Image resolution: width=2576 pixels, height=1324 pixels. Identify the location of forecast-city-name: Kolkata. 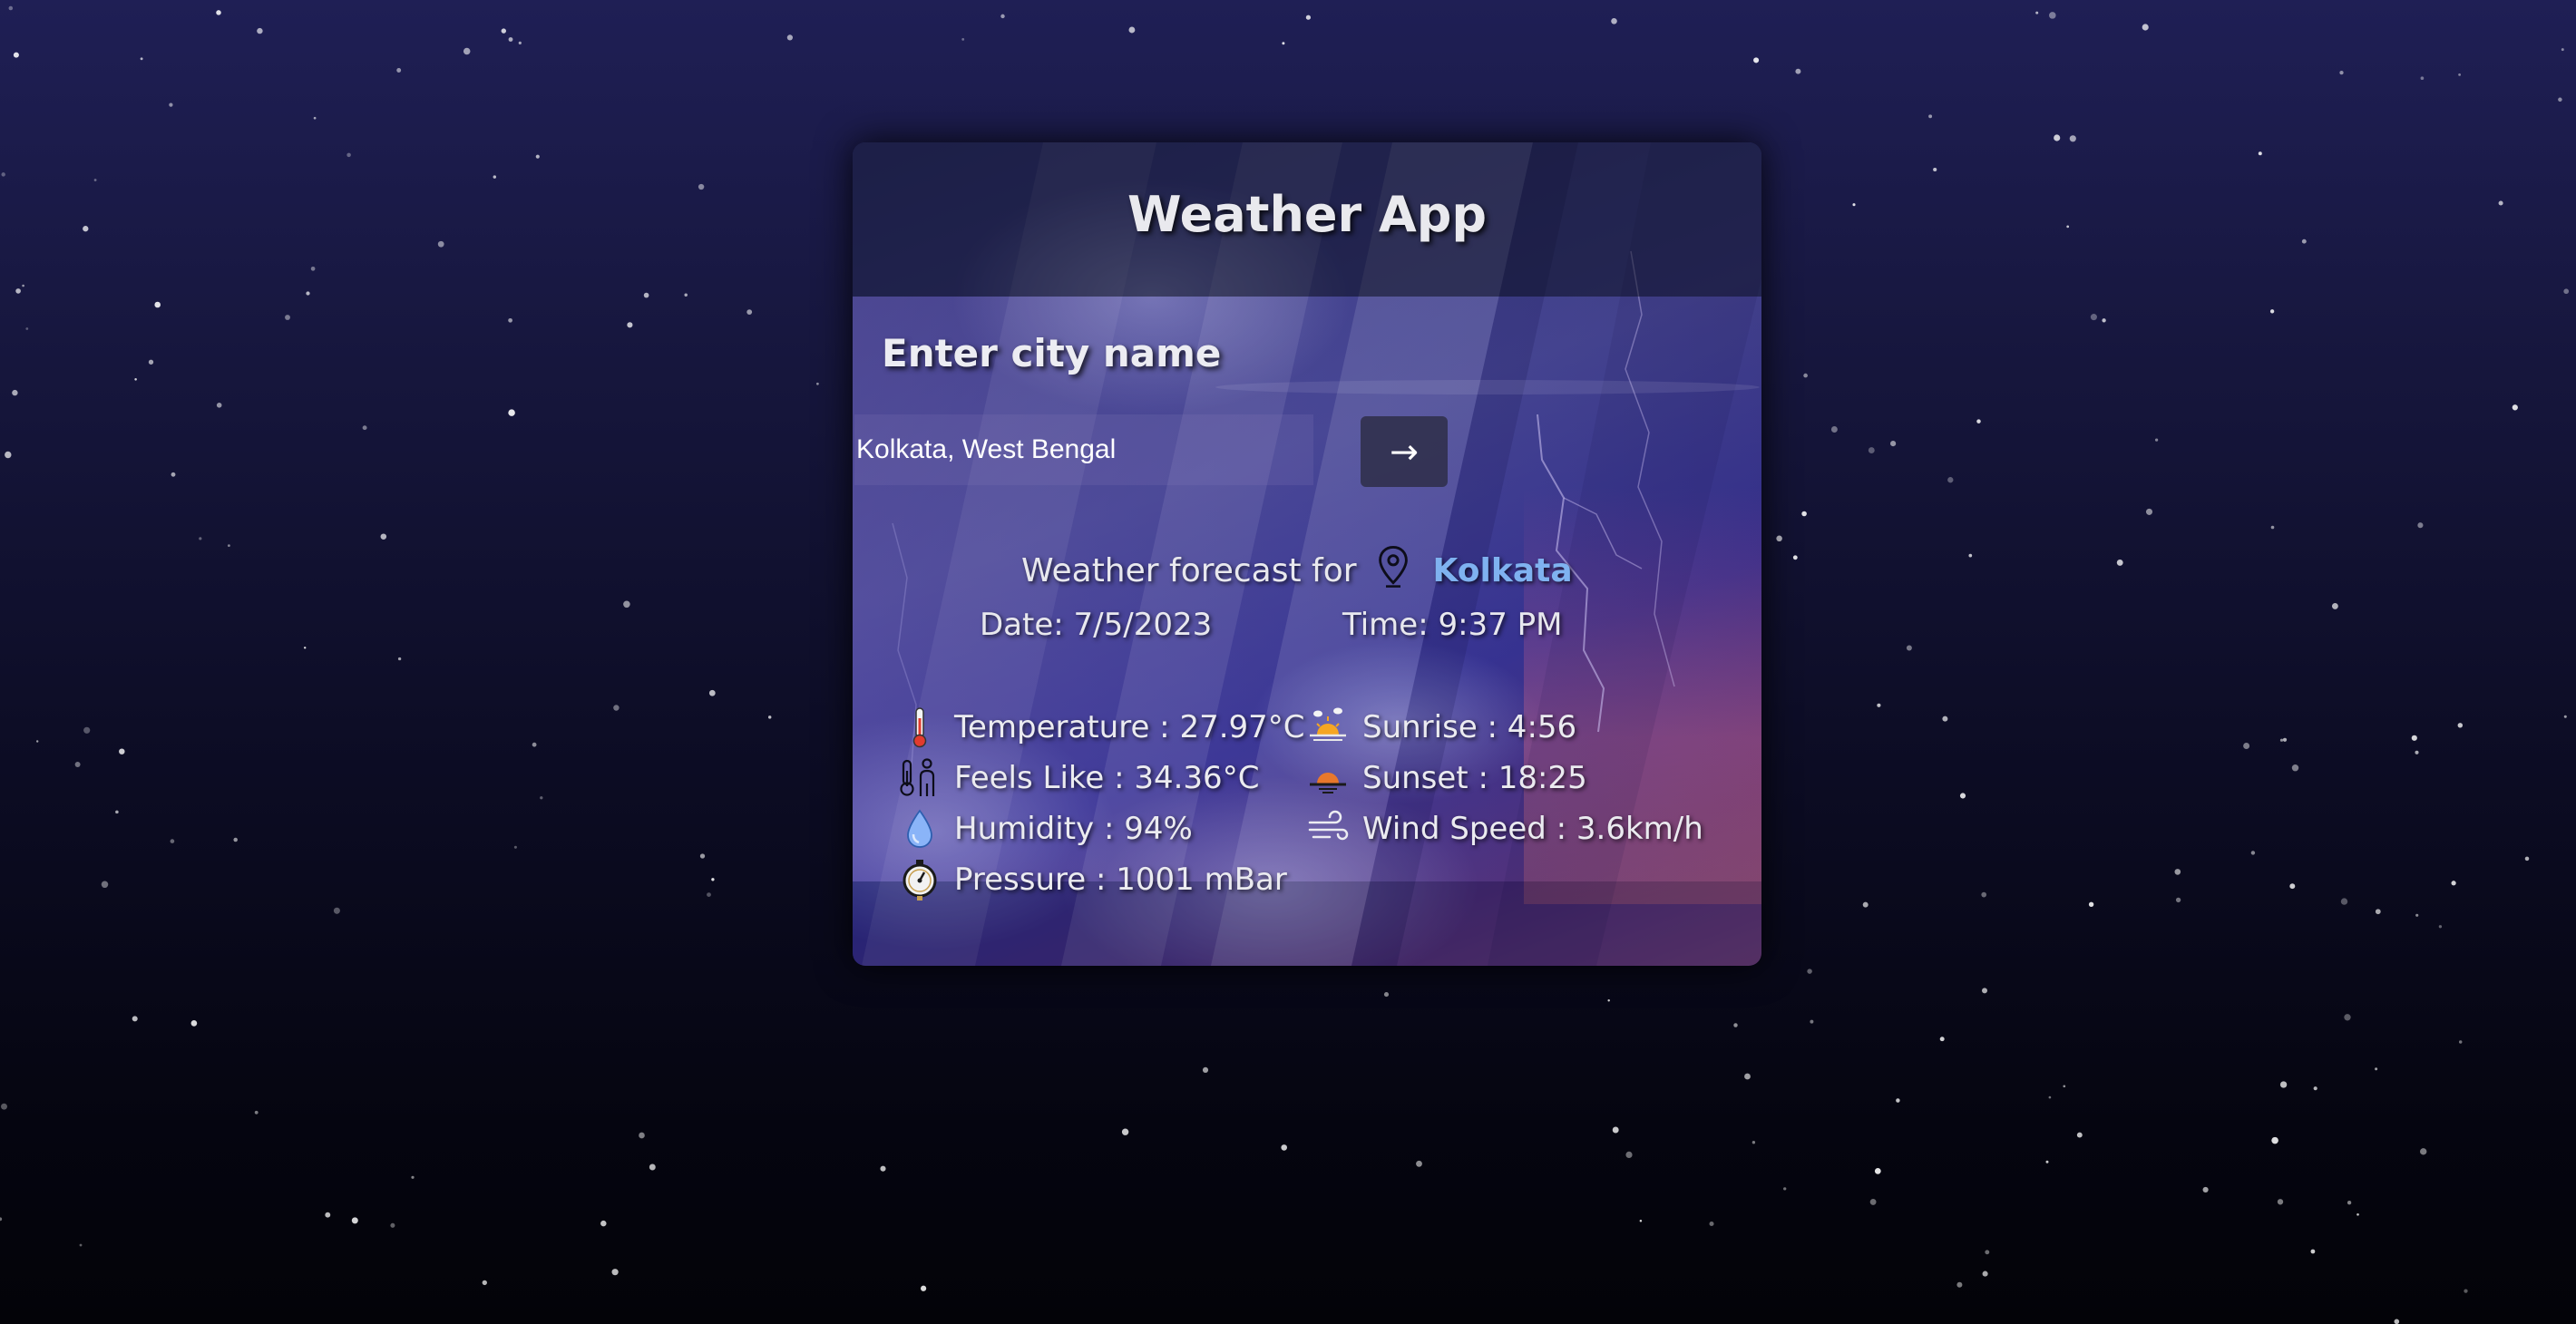
(1502, 570).